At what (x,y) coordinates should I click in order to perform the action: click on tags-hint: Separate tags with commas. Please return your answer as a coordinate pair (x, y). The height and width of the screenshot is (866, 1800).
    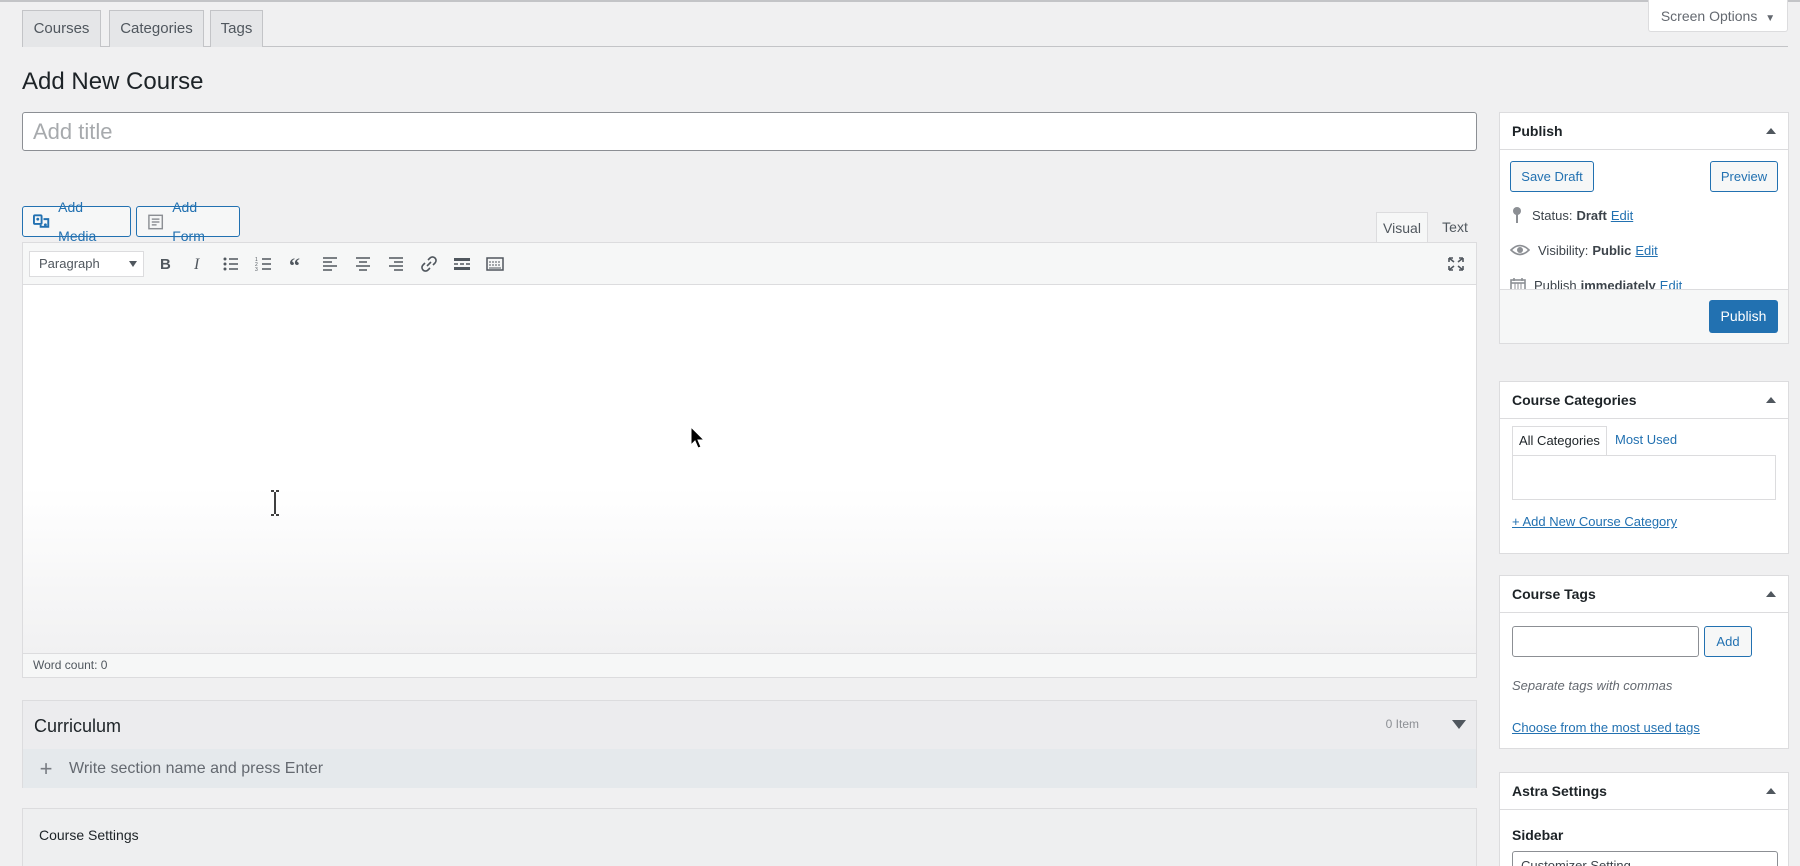
    Looking at the image, I should click on (1592, 685).